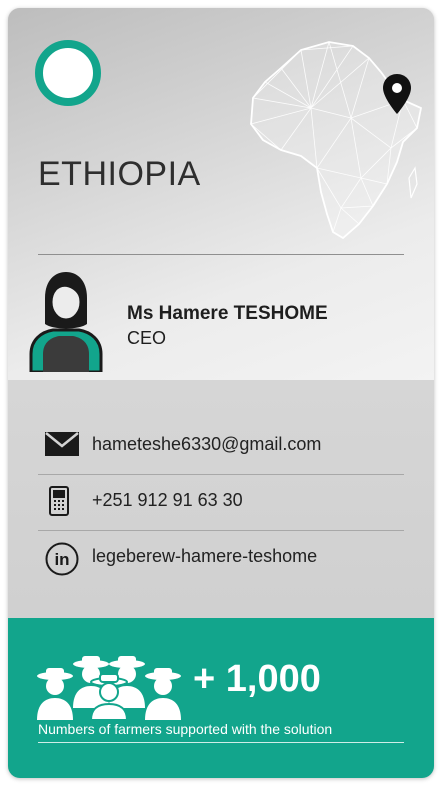 Image resolution: width=445 pixels, height=787 pixels. What do you see at coordinates (167, 500) in the screenshot?
I see `phone-text: +251 912 91 63 30` at bounding box center [167, 500].